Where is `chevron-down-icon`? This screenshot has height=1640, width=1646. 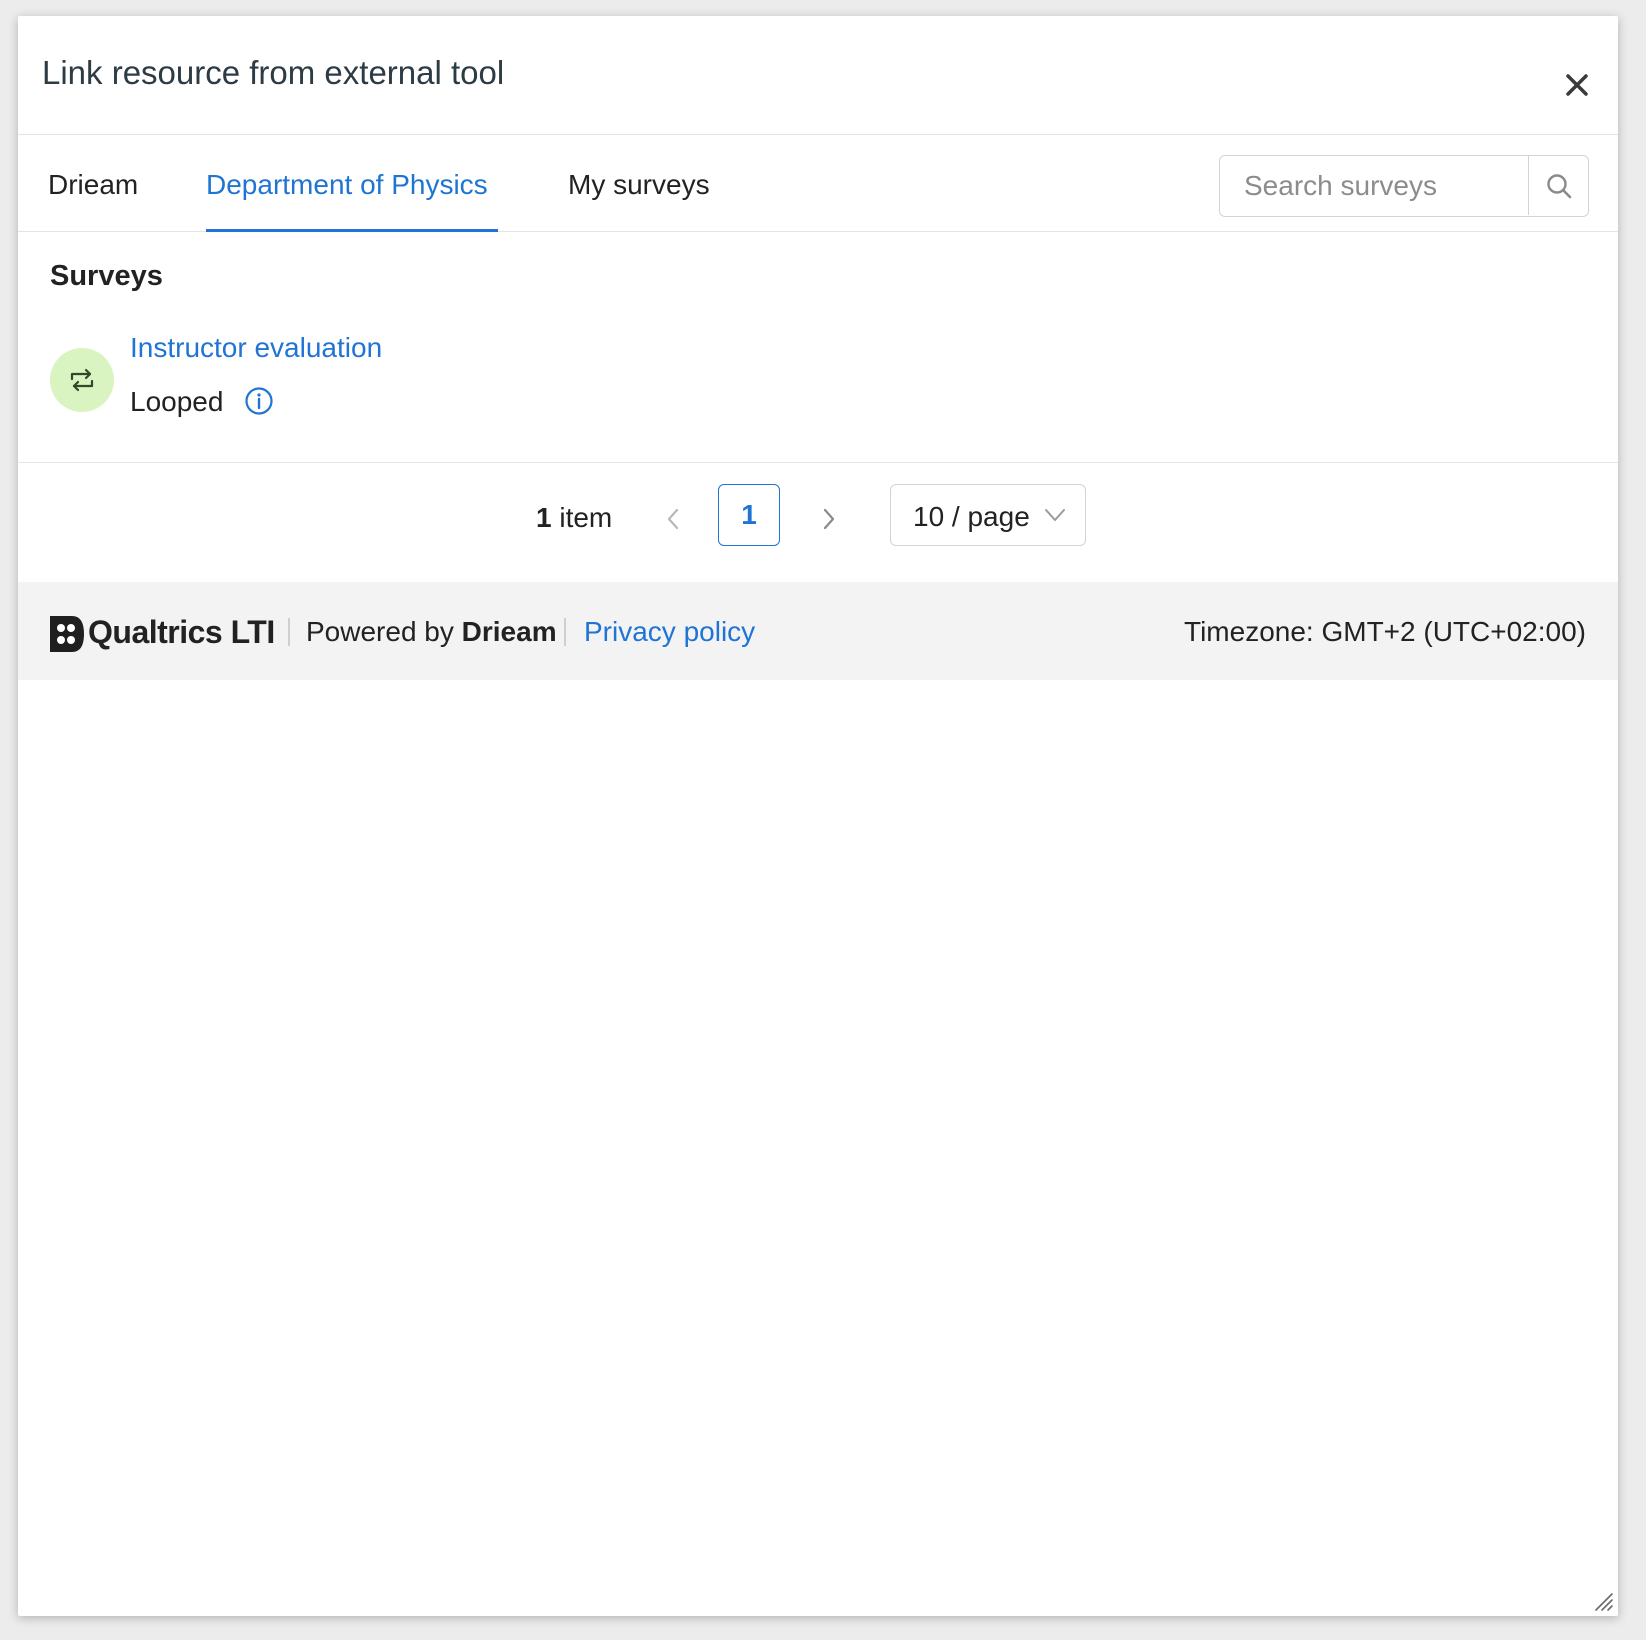 chevron-down-icon is located at coordinates (1055, 515).